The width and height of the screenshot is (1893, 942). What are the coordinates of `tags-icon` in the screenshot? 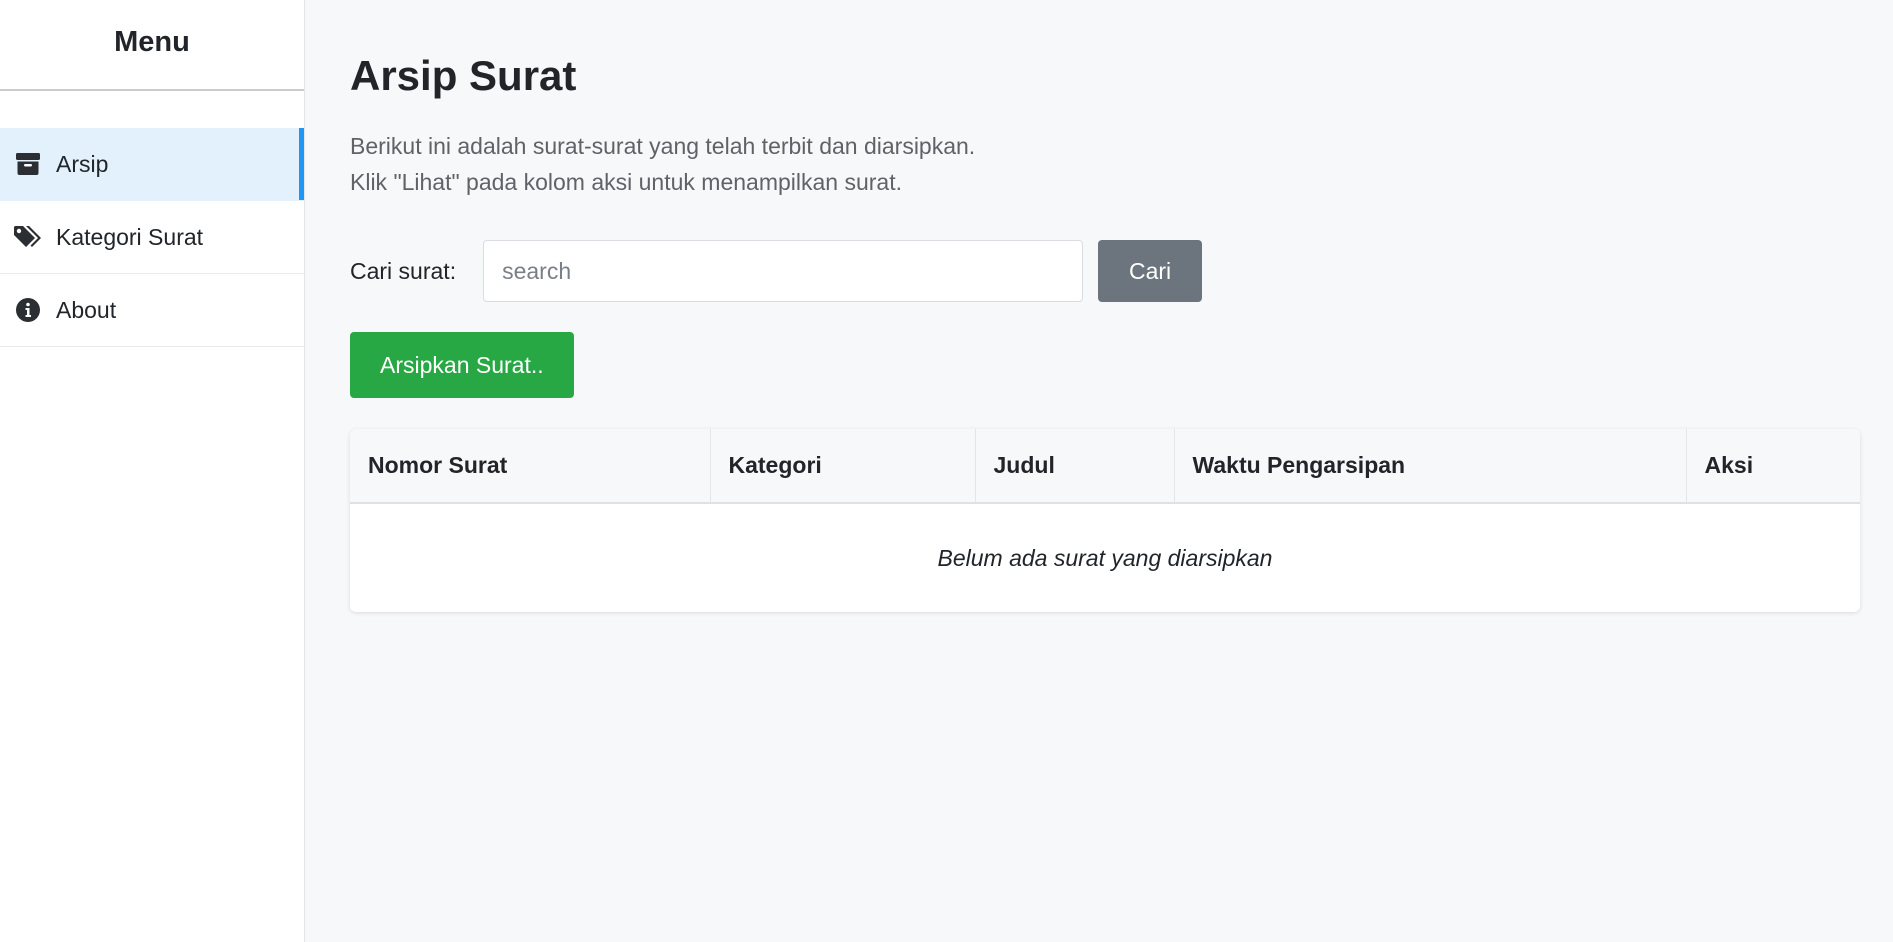 It's located at (28, 237).